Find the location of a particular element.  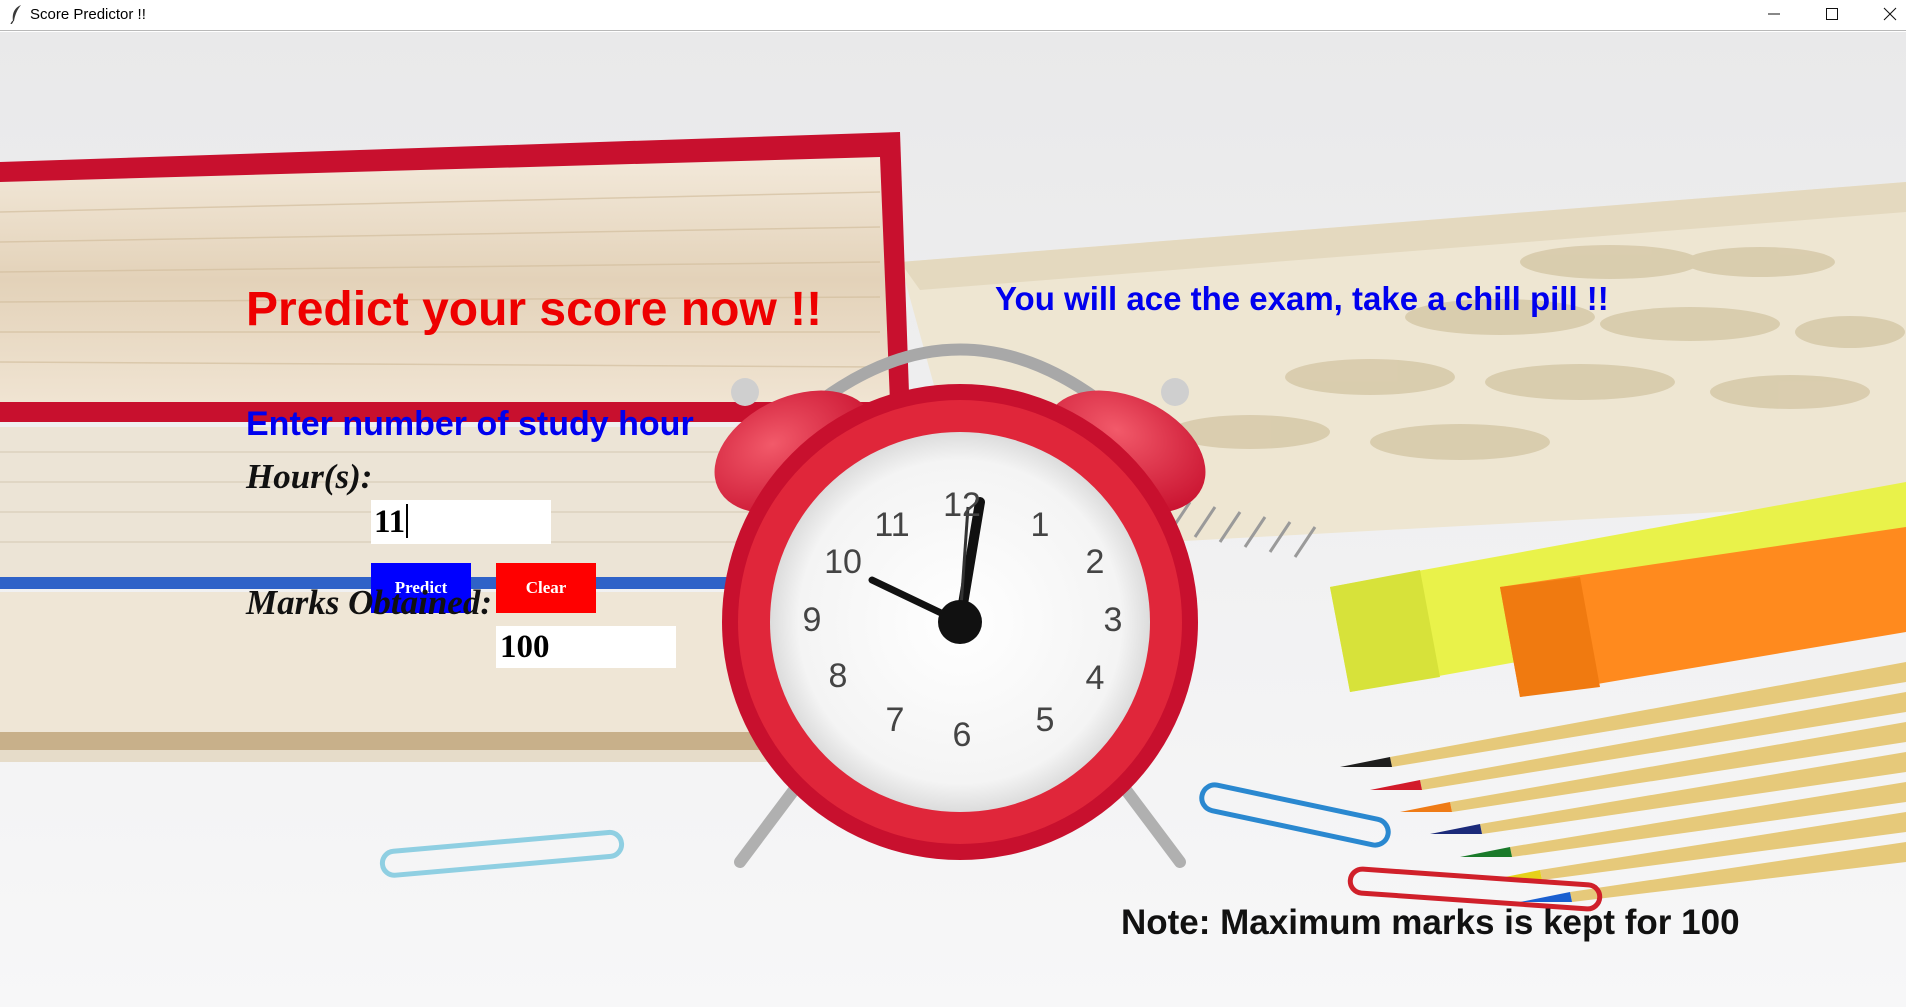

clock-numeral: 12 is located at coordinates (962, 505).